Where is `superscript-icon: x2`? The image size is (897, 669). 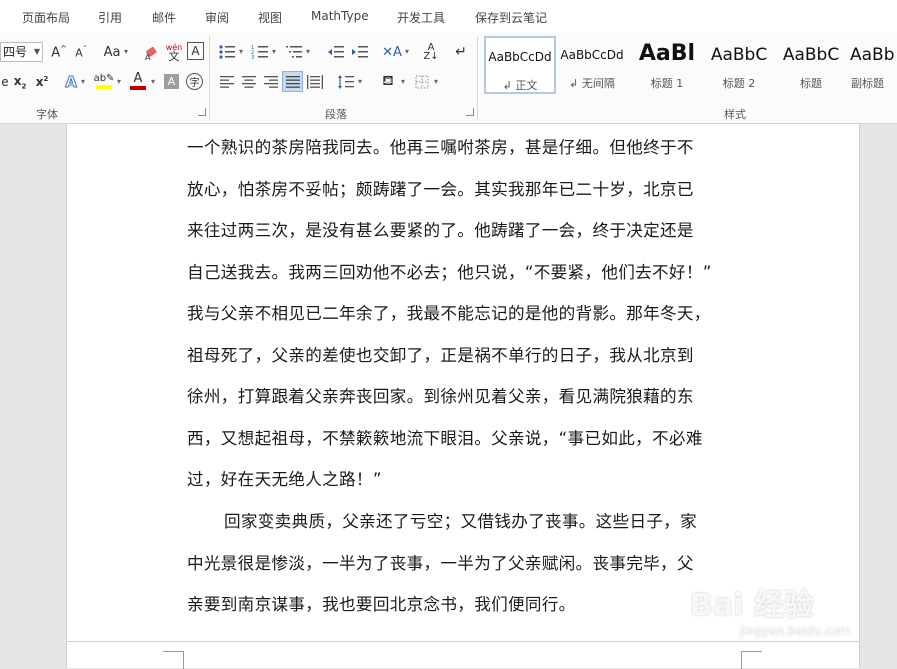 superscript-icon: x2 is located at coordinates (42, 82).